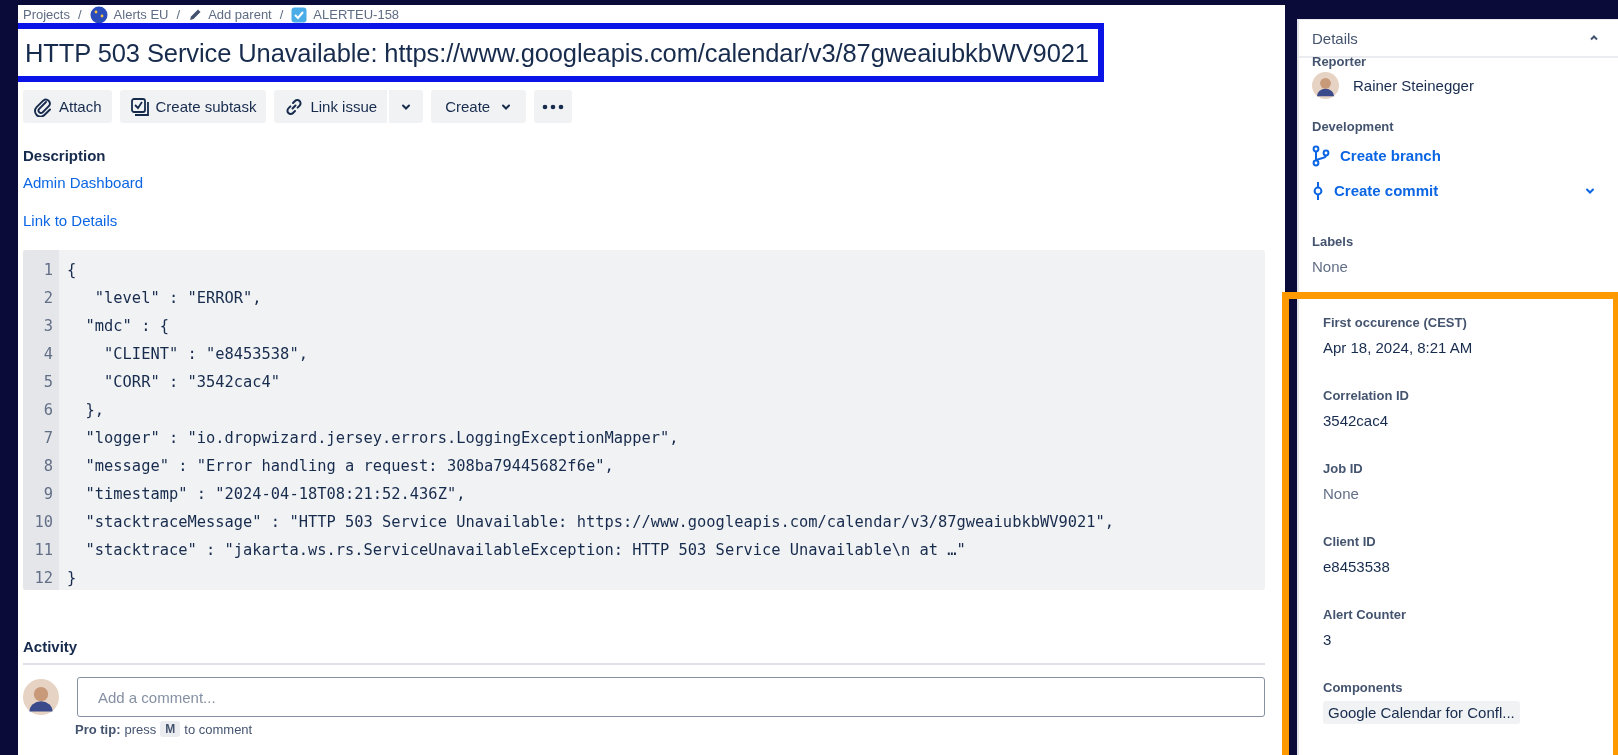  I want to click on code-line: "stacktraceMessage" : "HTTP 503 Service Unavailable: https://www.googleapis.com/calendar/v3/87gweaiubkbWV9021",, so click(599, 522).